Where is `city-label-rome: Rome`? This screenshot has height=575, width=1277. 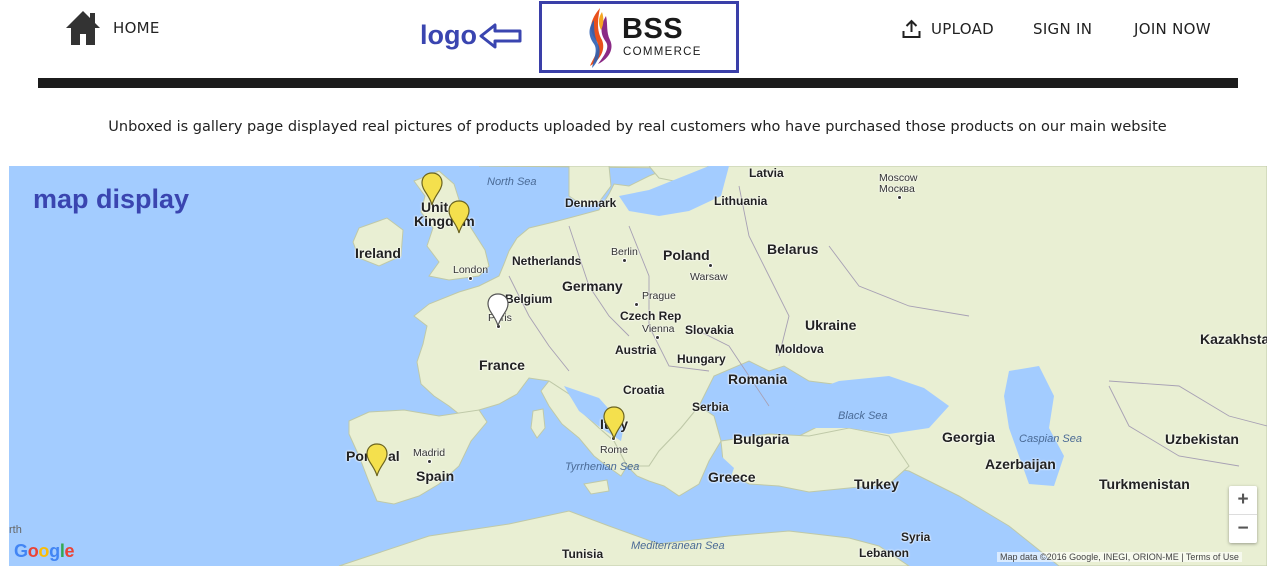 city-label-rome: Rome is located at coordinates (614, 450).